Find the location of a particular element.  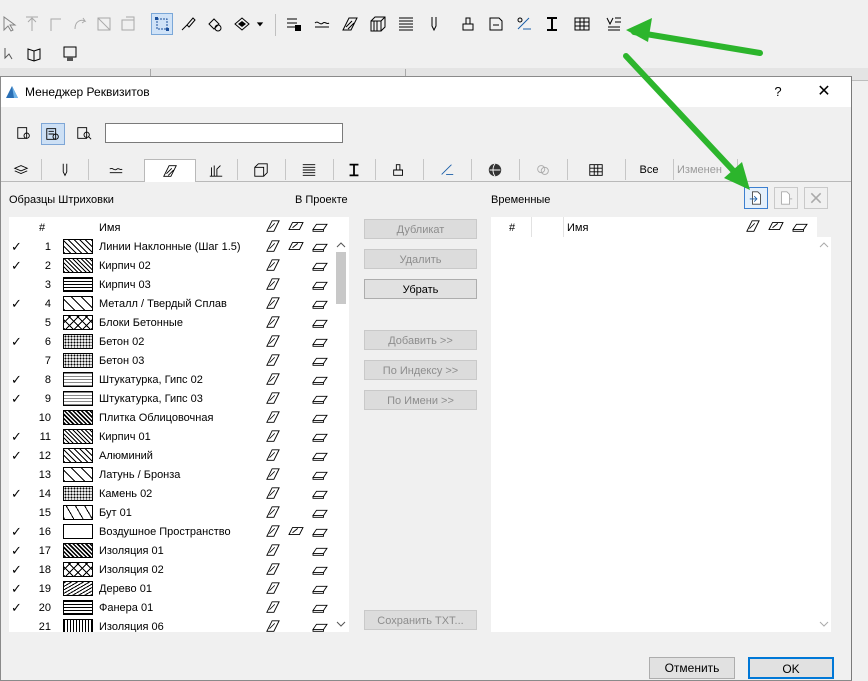

tab-fills is located at coordinates (170, 170).